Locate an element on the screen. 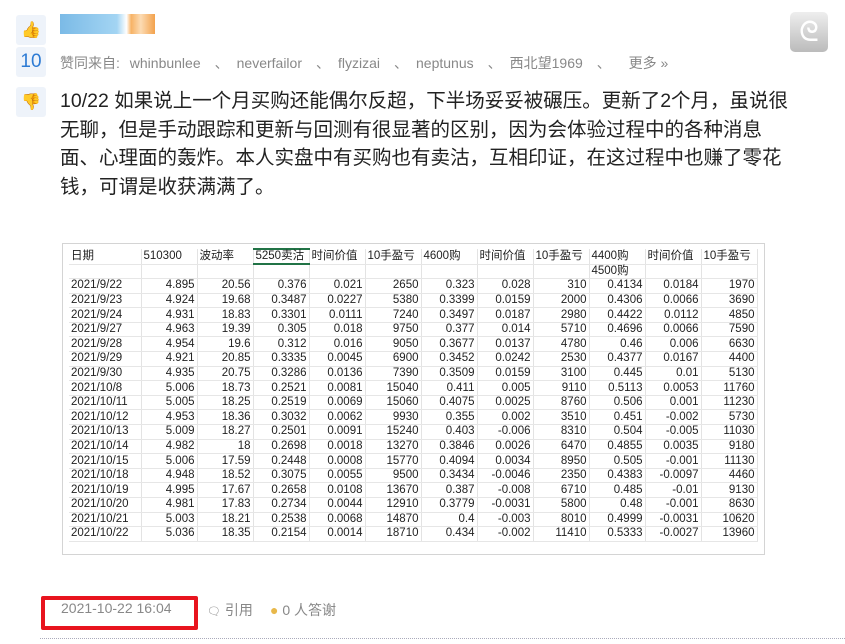 The image size is (845, 644). table-cell: 18.35 is located at coordinates (225, 534).